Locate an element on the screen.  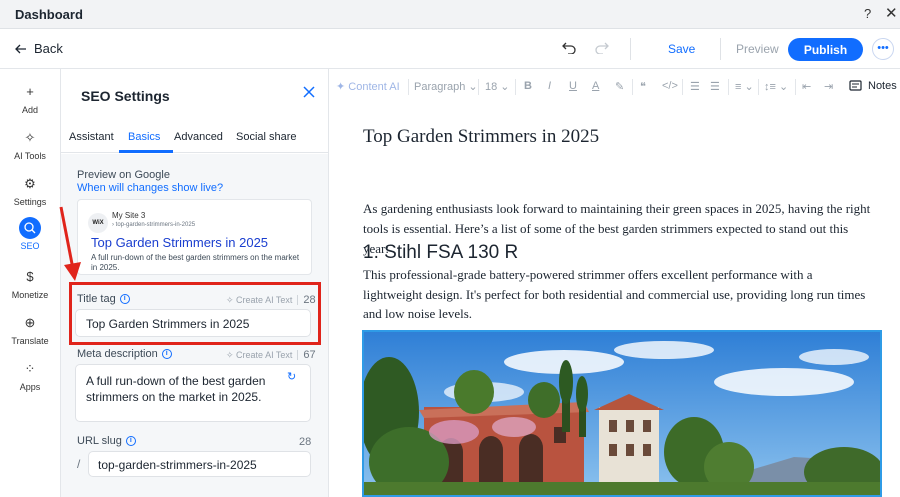
arrow-left-icon is located at coordinates (20, 48).